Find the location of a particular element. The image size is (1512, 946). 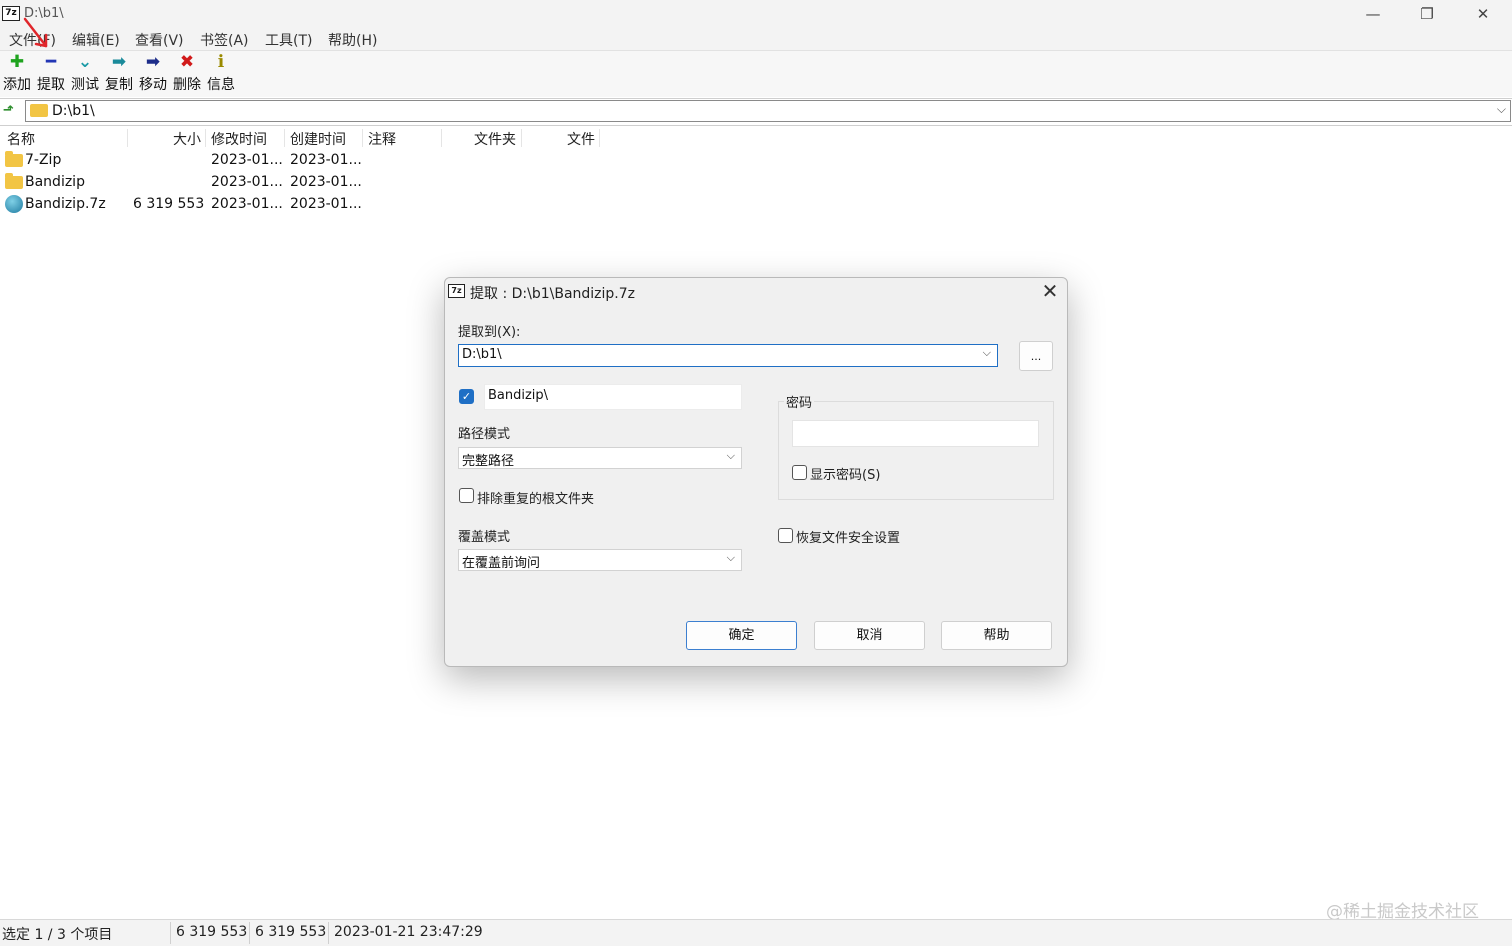

restore-security-checkbox is located at coordinates (785, 535).